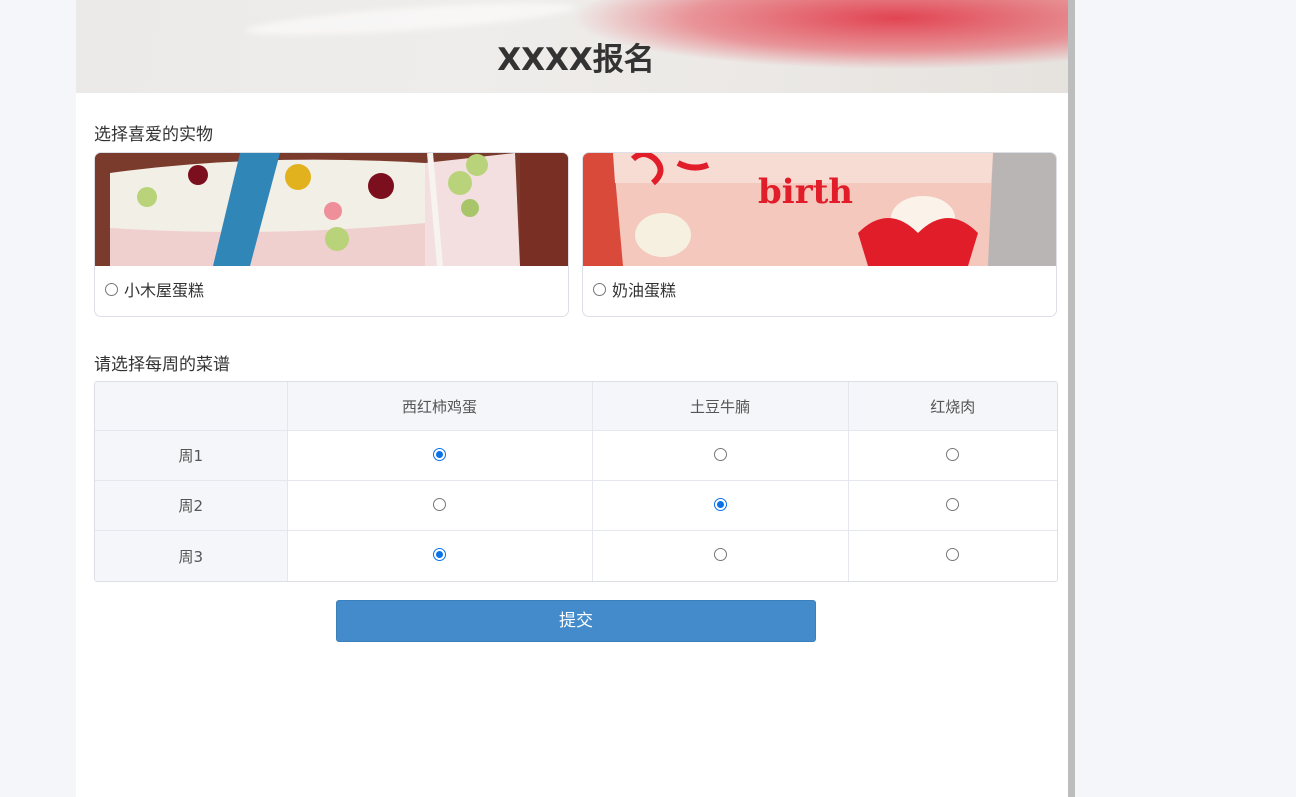  I want to click on option-card-cabin-cake: 小木屋蛋糕, so click(331, 234).